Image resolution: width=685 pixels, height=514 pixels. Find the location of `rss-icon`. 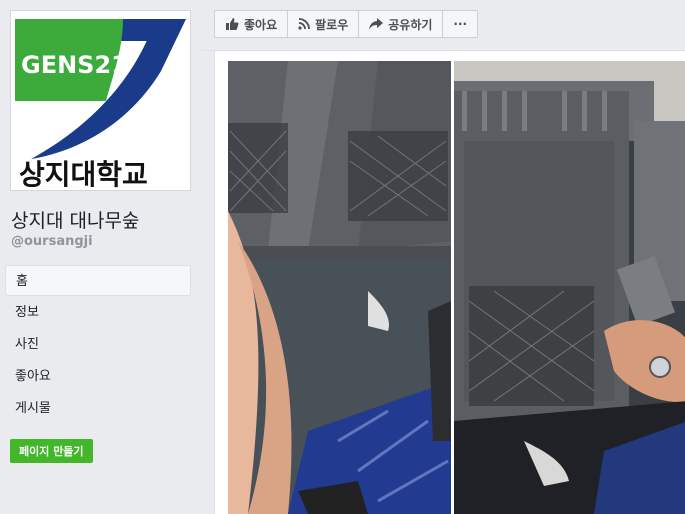

rss-icon is located at coordinates (304, 24).